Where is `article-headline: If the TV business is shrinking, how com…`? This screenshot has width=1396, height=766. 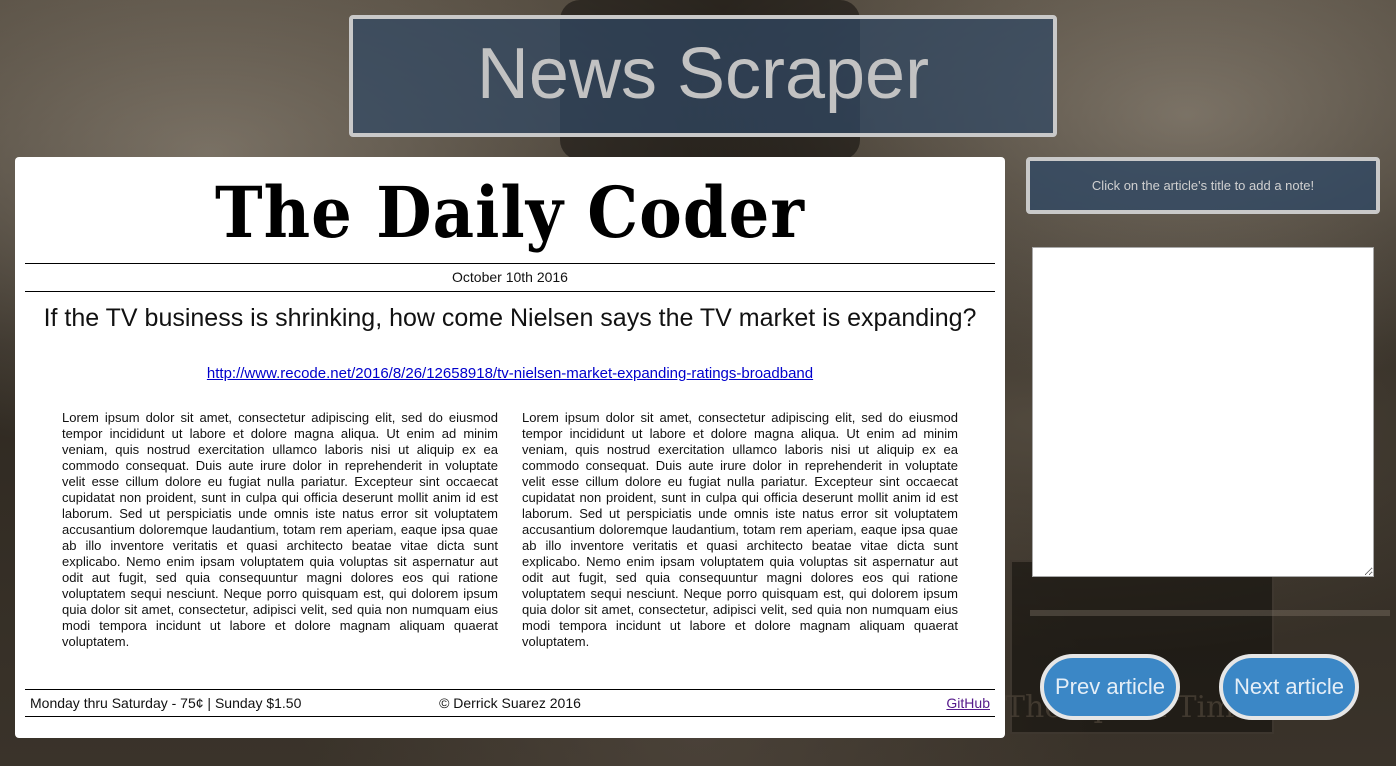 article-headline: If the TV business is shrinking, how com… is located at coordinates (510, 317).